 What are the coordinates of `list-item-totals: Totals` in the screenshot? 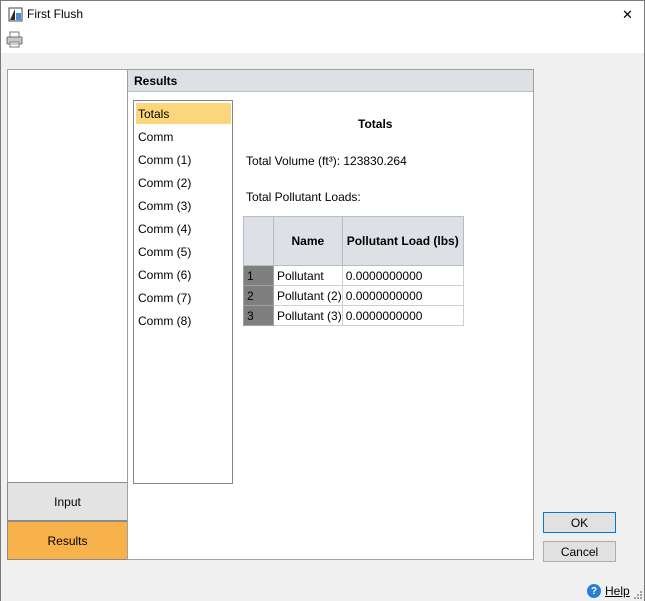 It's located at (183, 113).